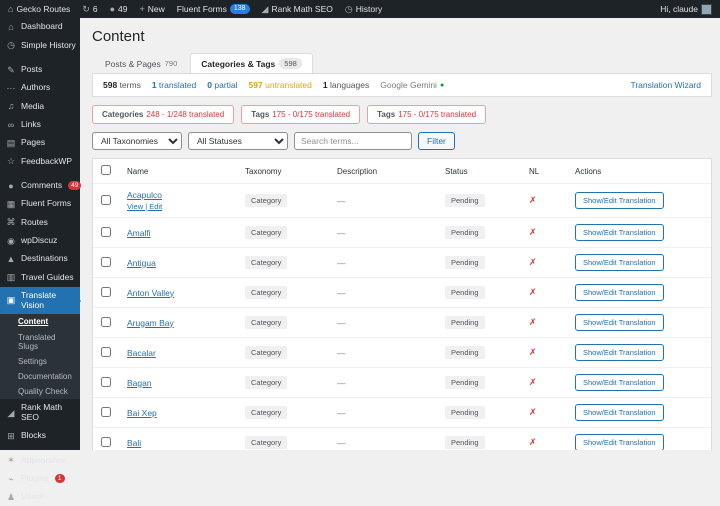 The height and width of the screenshot is (506, 720). What do you see at coordinates (11, 300) in the screenshot?
I see `translate-vision-icon: ▣` at bounding box center [11, 300].